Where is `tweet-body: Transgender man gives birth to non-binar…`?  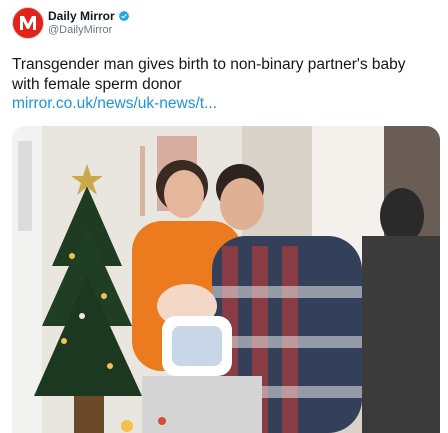 tweet-body: Transgender man gives birth to non-binar… is located at coordinates (209, 74).